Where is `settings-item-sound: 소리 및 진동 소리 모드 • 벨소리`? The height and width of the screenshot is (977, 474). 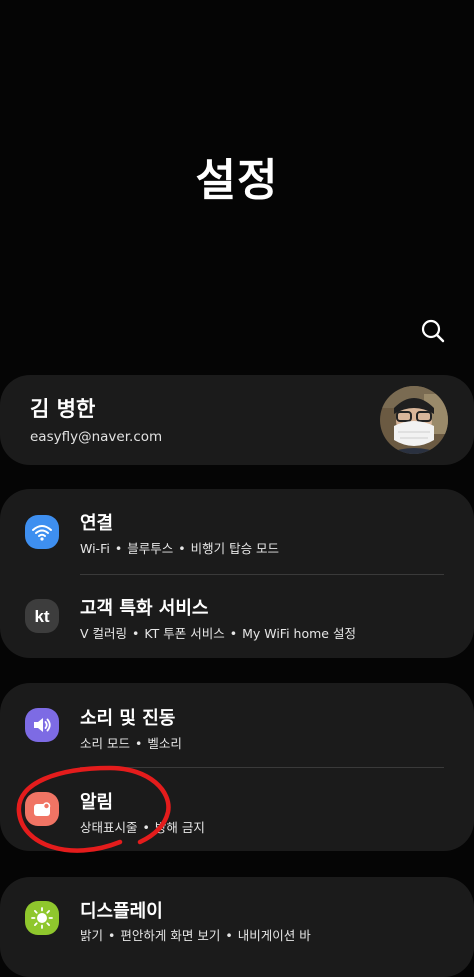 settings-item-sound: 소리 및 진동 소리 모드 • 벨소리 is located at coordinates (237, 733).